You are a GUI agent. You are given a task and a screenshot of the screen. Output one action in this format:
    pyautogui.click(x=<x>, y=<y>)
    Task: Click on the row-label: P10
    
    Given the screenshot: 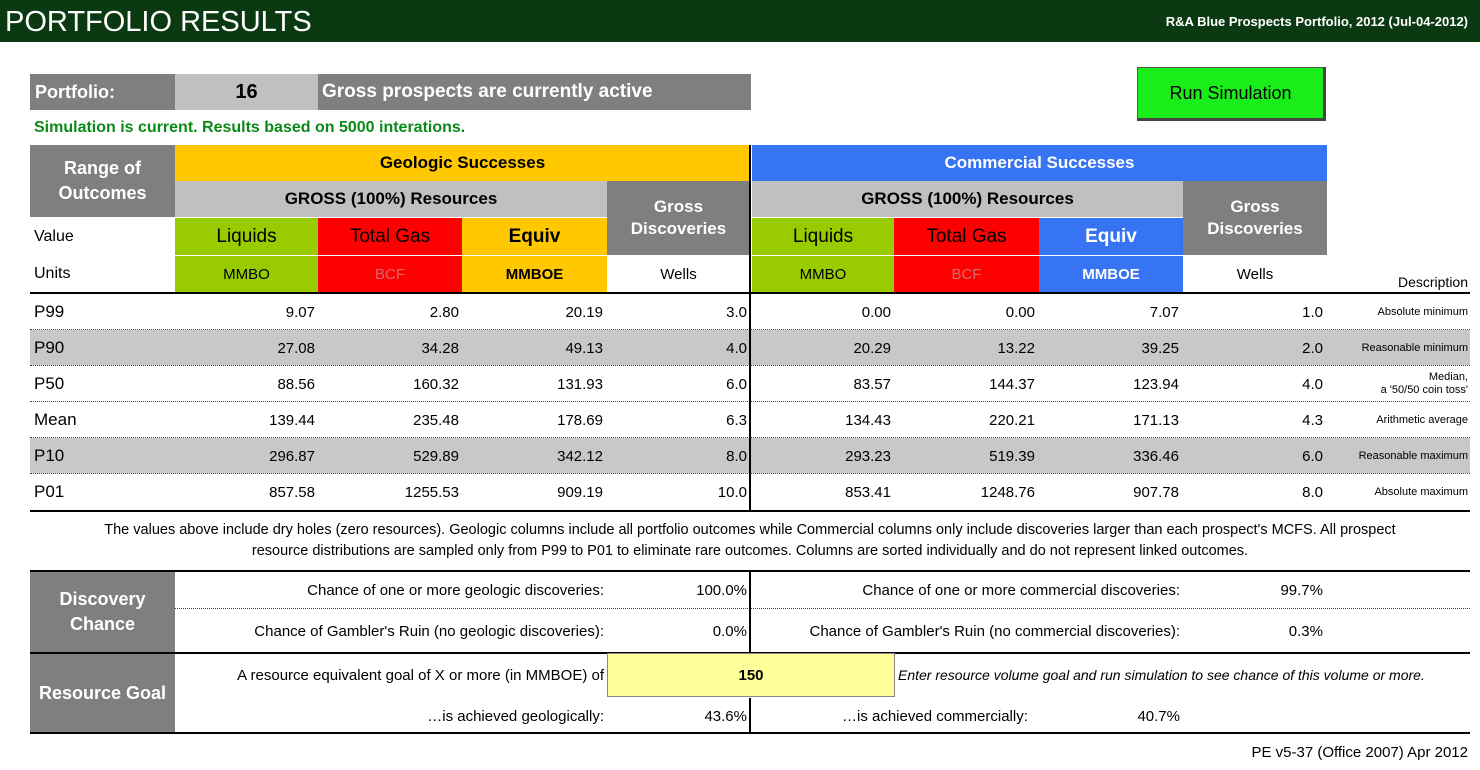 What is the action you would take?
    pyautogui.click(x=49, y=455)
    